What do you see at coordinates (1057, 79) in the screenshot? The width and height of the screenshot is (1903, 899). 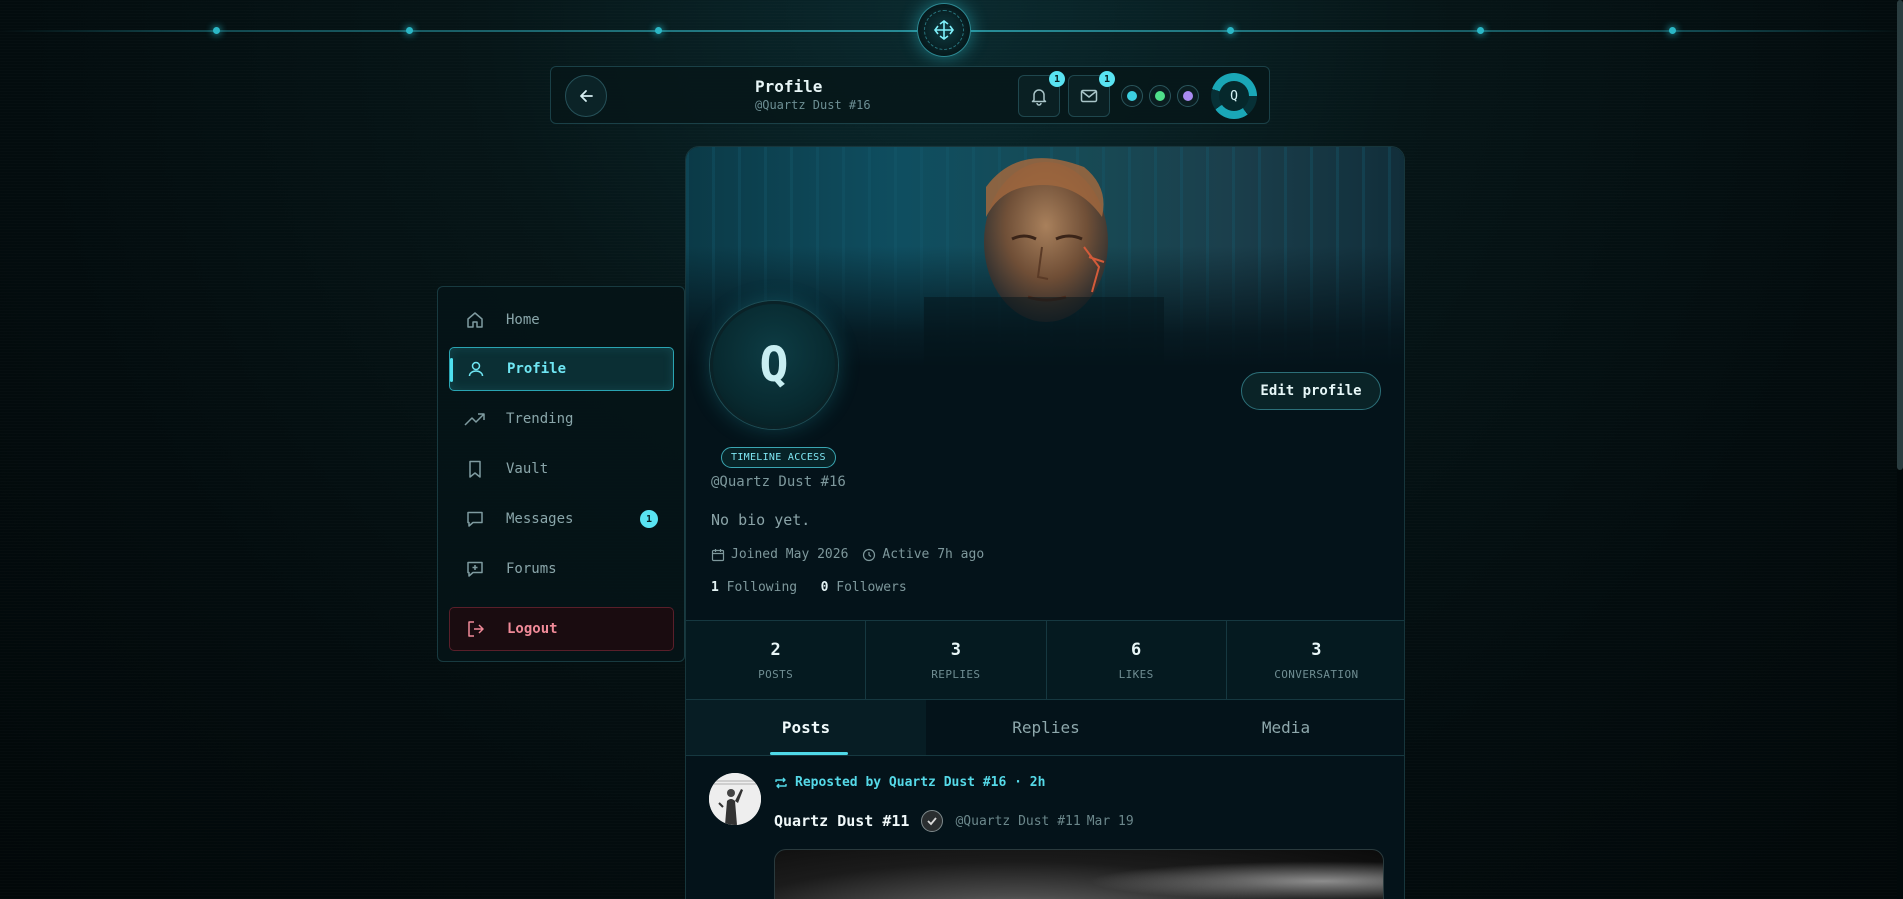 I see `notification-count-badge: 1` at bounding box center [1057, 79].